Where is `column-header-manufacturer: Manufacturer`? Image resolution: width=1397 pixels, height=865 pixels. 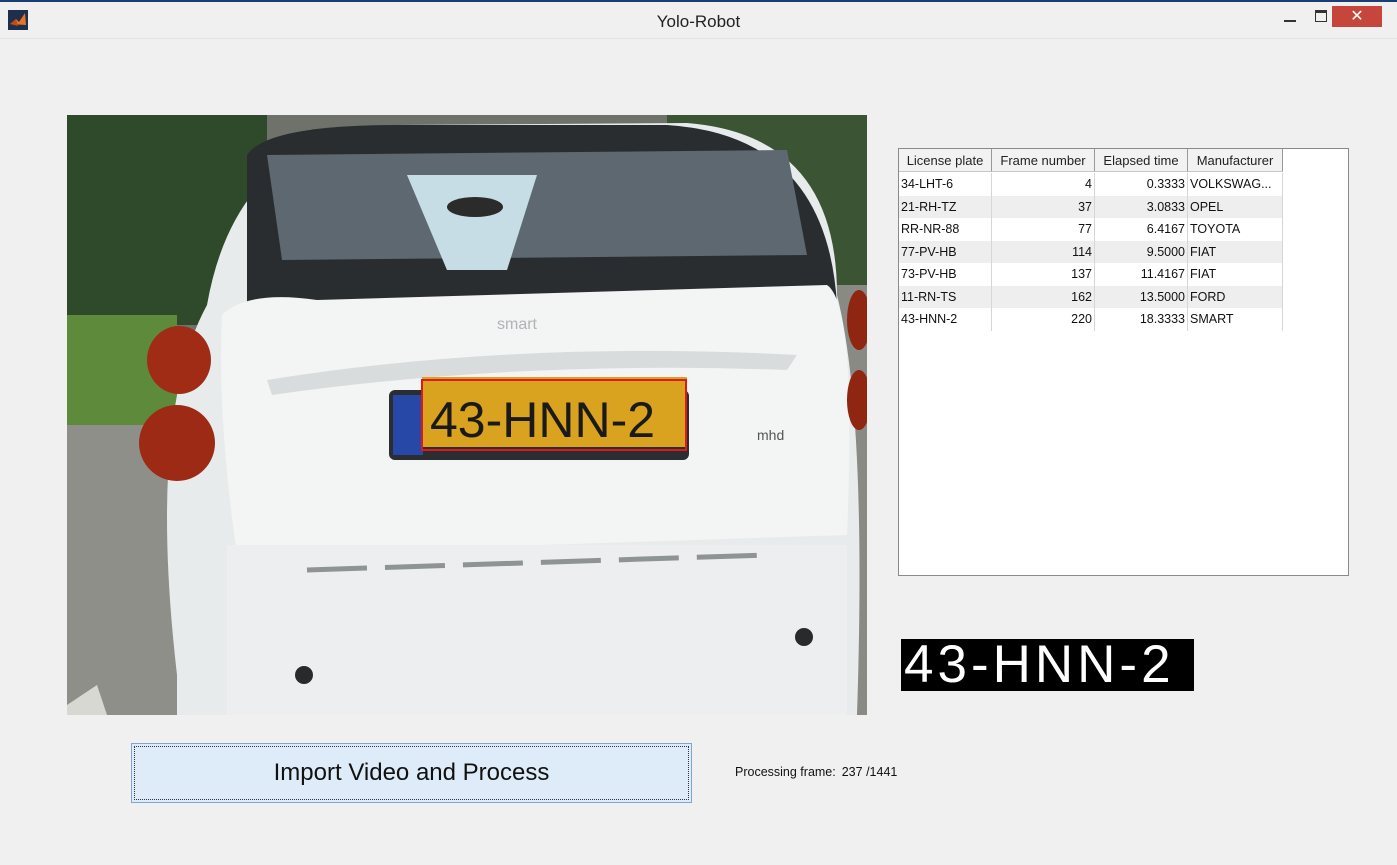
column-header-manufacturer: Manufacturer is located at coordinates (1235, 160).